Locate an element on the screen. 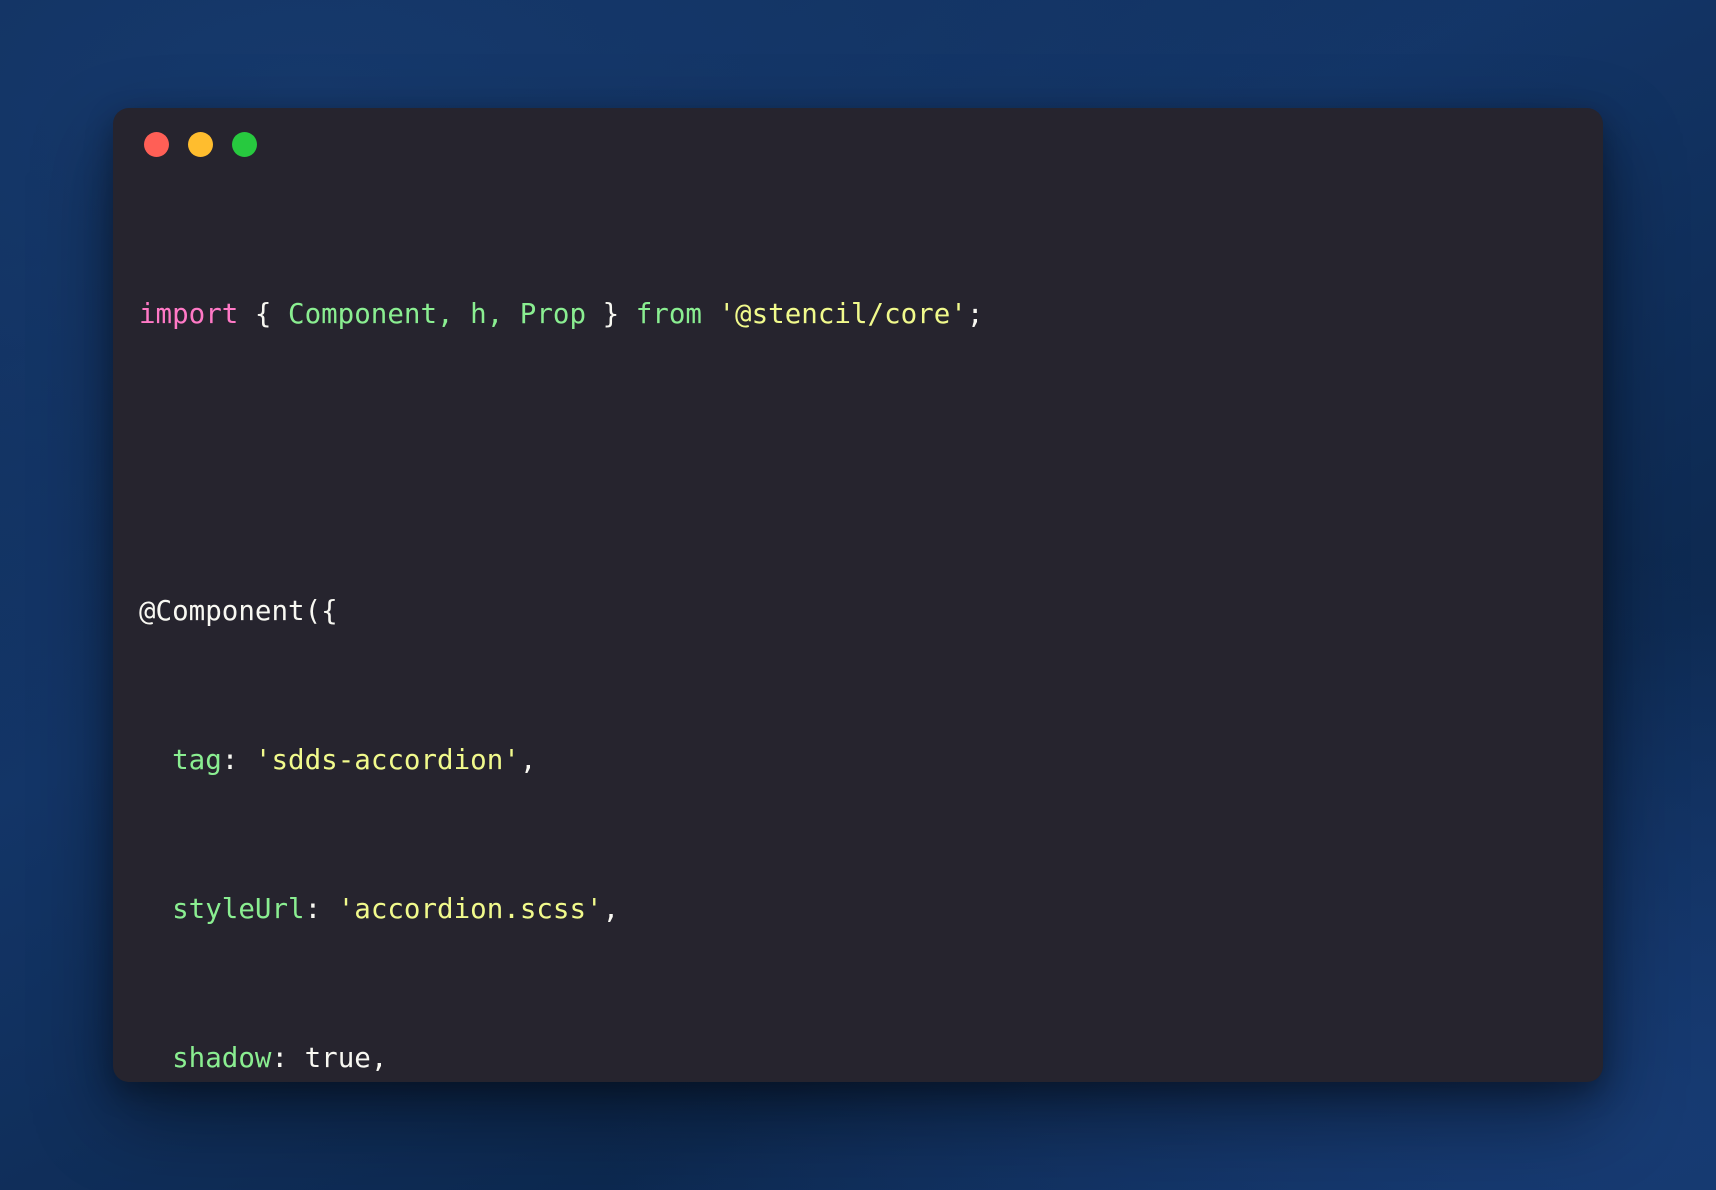 Image resolution: width=1716 pixels, height=1190 pixels. minimize-window-button is located at coordinates (200, 144).